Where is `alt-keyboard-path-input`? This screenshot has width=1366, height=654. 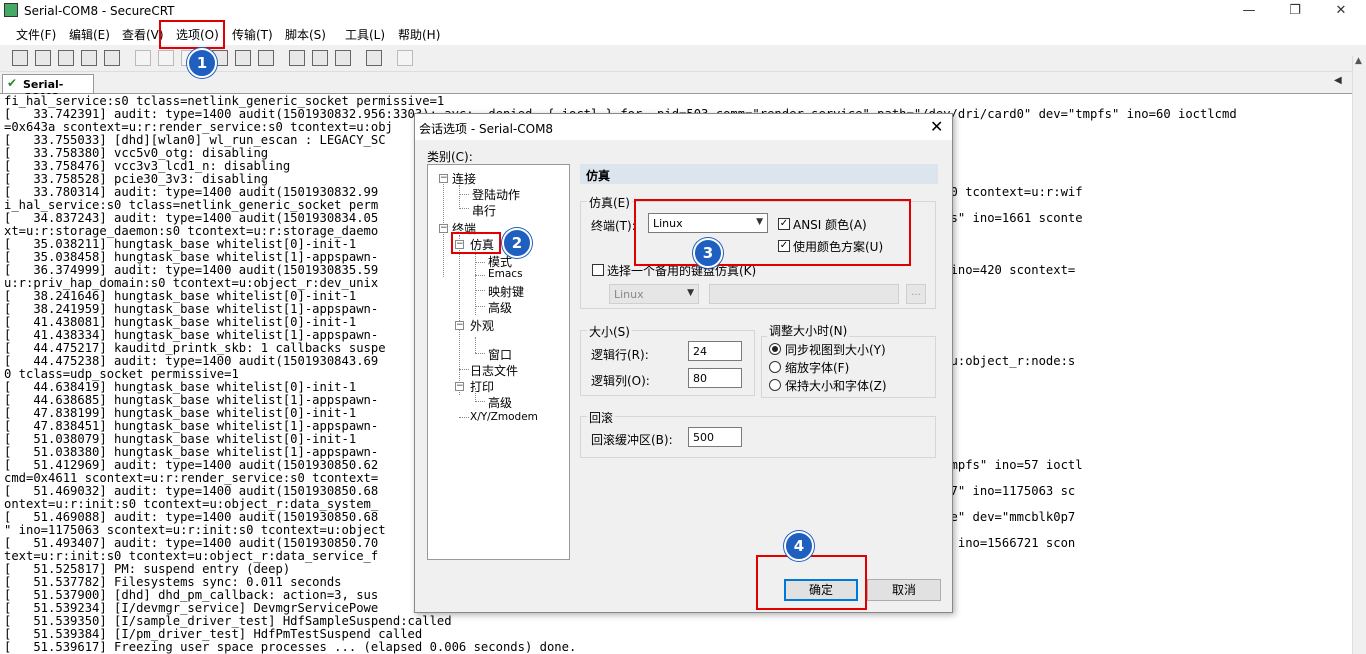 alt-keyboard-path-input is located at coordinates (804, 294).